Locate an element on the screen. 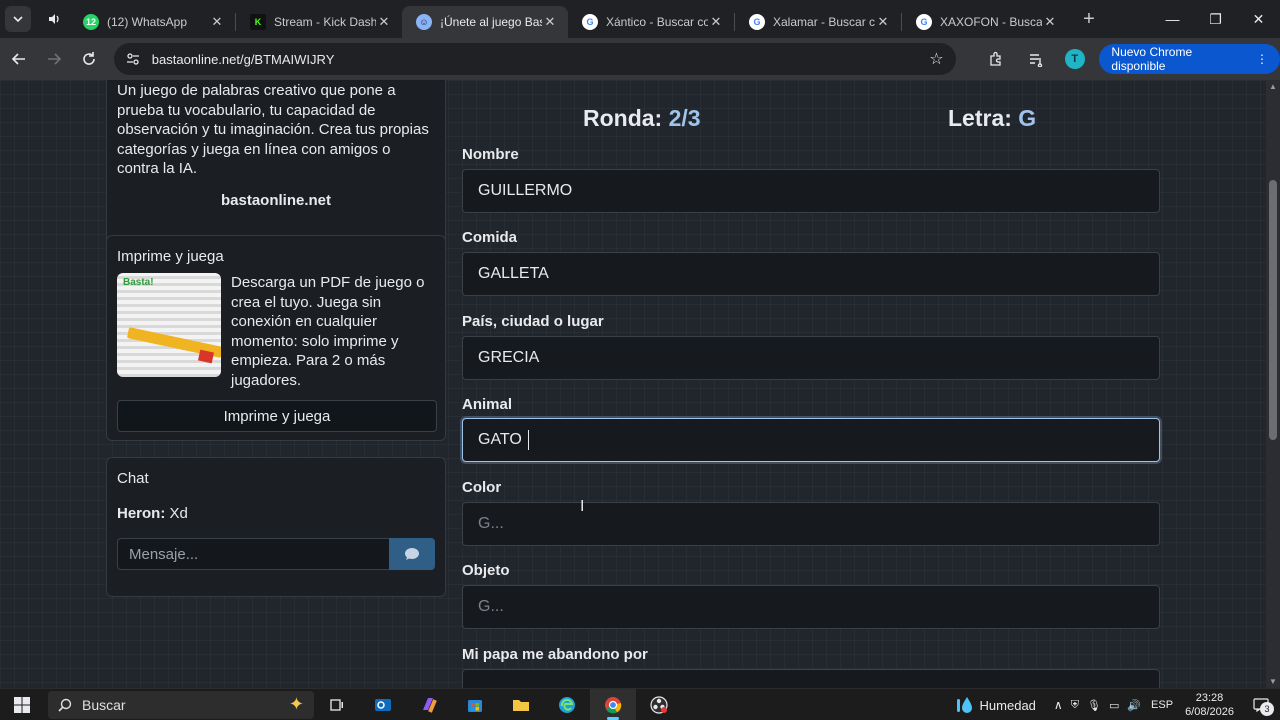 The width and height of the screenshot is (1280, 720). field-value: GALLETA is located at coordinates (513, 273).